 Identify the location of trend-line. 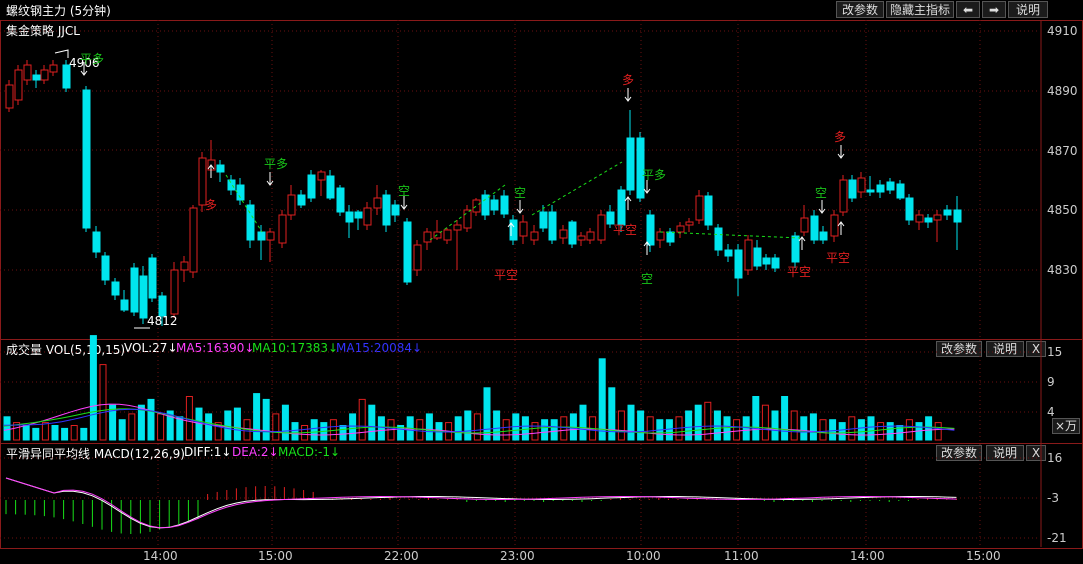
(577, 188).